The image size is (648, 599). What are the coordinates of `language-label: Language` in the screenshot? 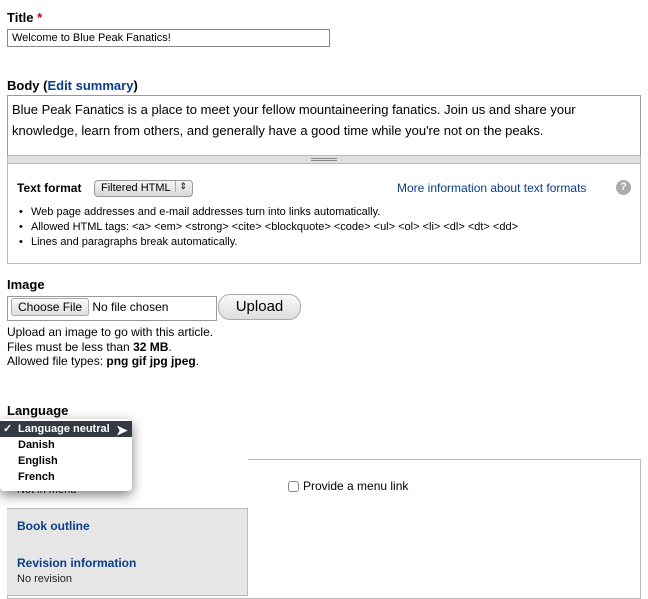 It's located at (38, 410).